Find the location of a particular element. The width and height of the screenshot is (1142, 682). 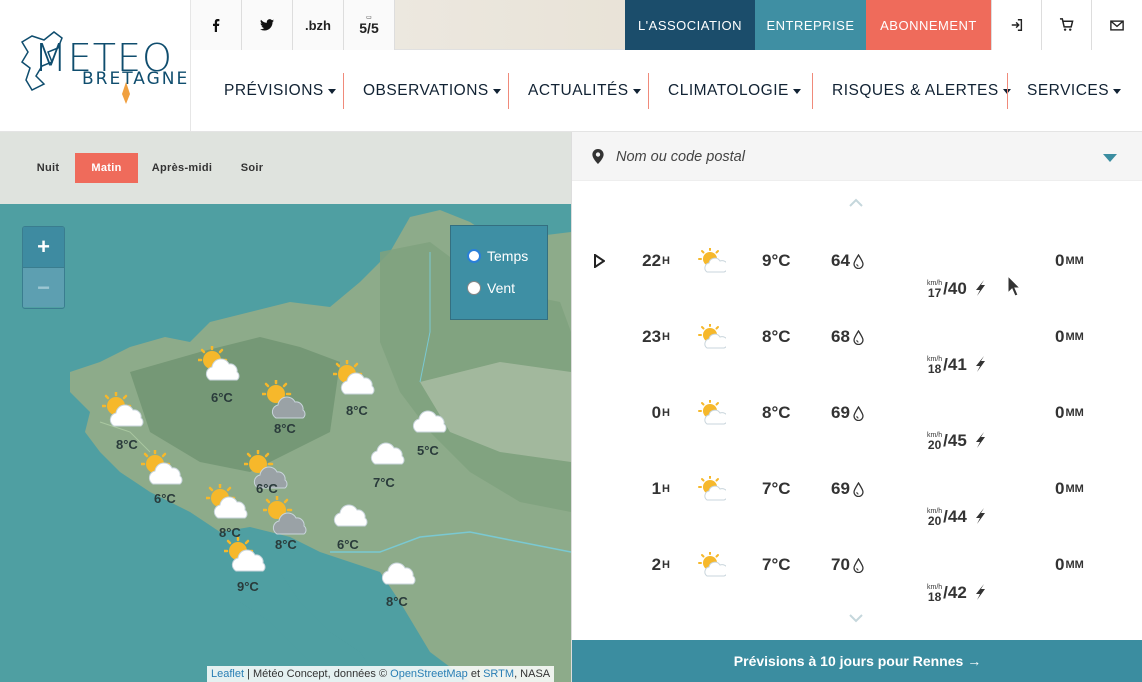

facebook-icon is located at coordinates (216, 25).